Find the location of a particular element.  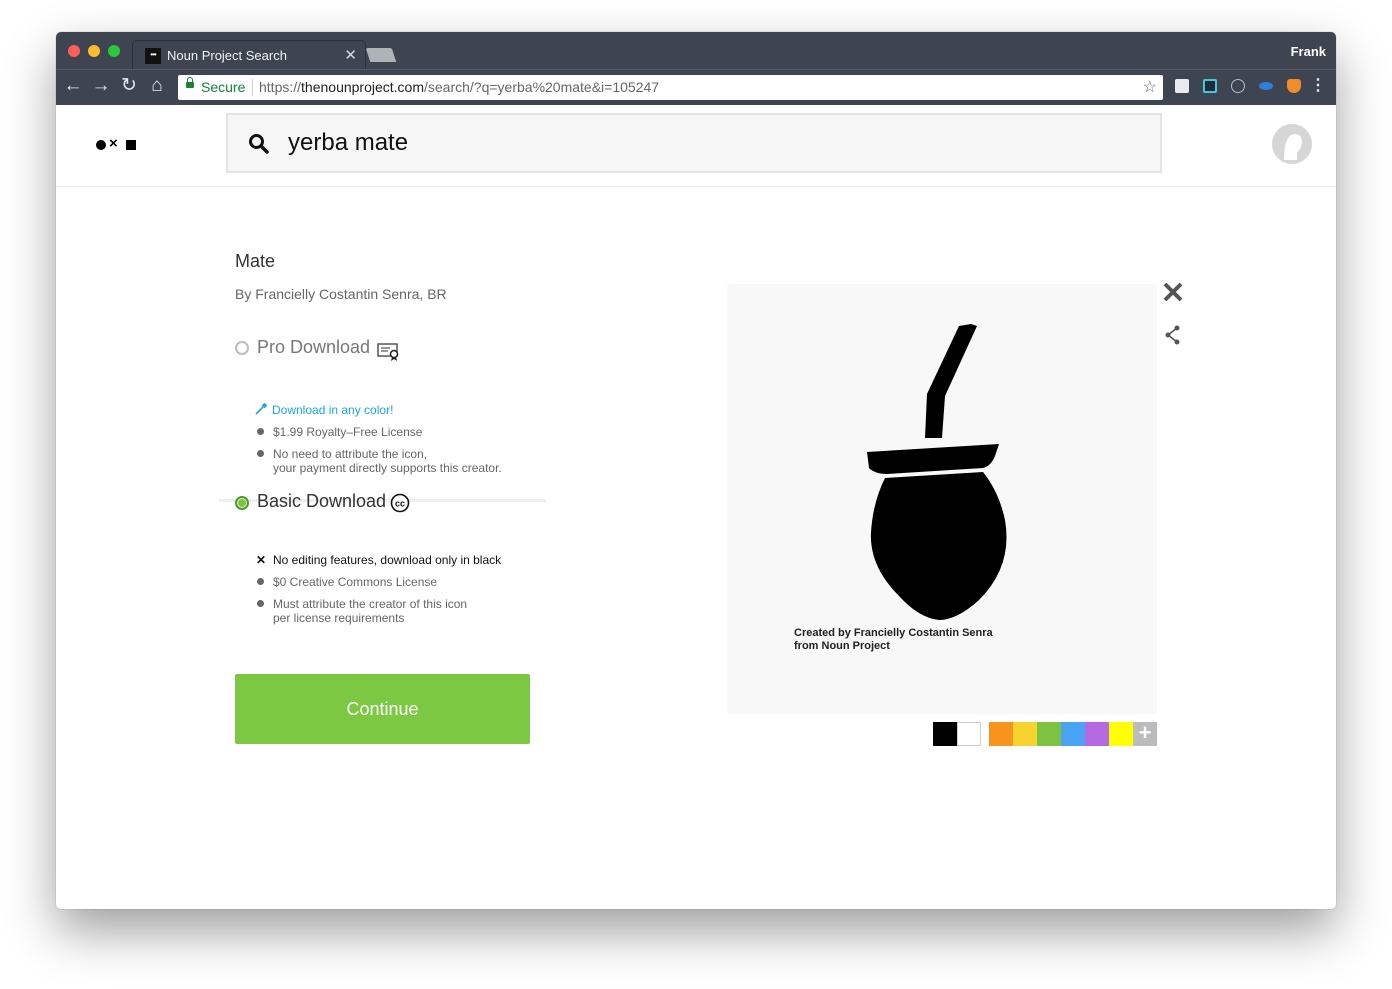

svg-text: cc is located at coordinates (400, 504).